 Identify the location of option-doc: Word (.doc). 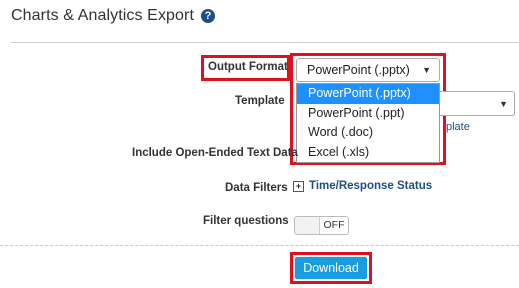
(368, 133).